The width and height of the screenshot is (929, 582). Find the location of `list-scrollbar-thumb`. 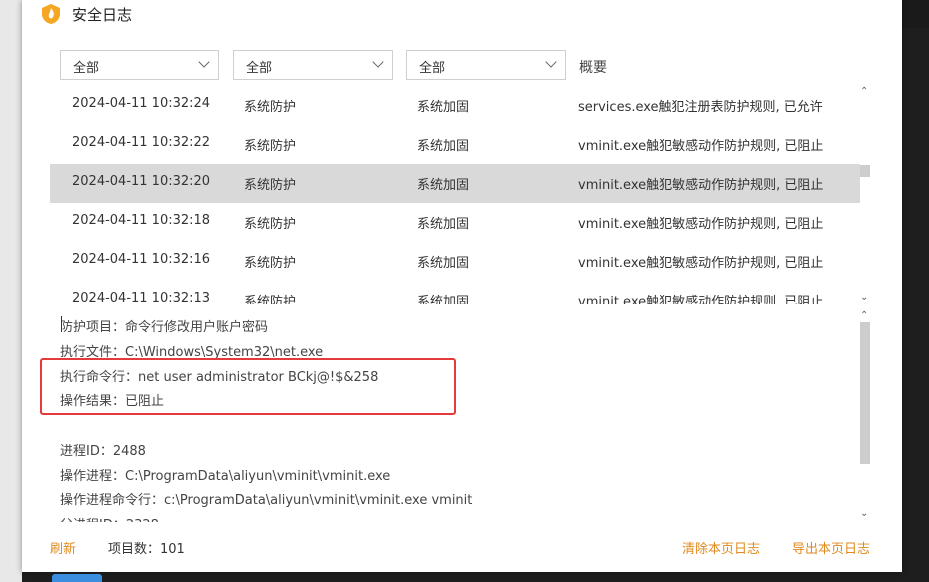

list-scrollbar-thumb is located at coordinates (865, 171).